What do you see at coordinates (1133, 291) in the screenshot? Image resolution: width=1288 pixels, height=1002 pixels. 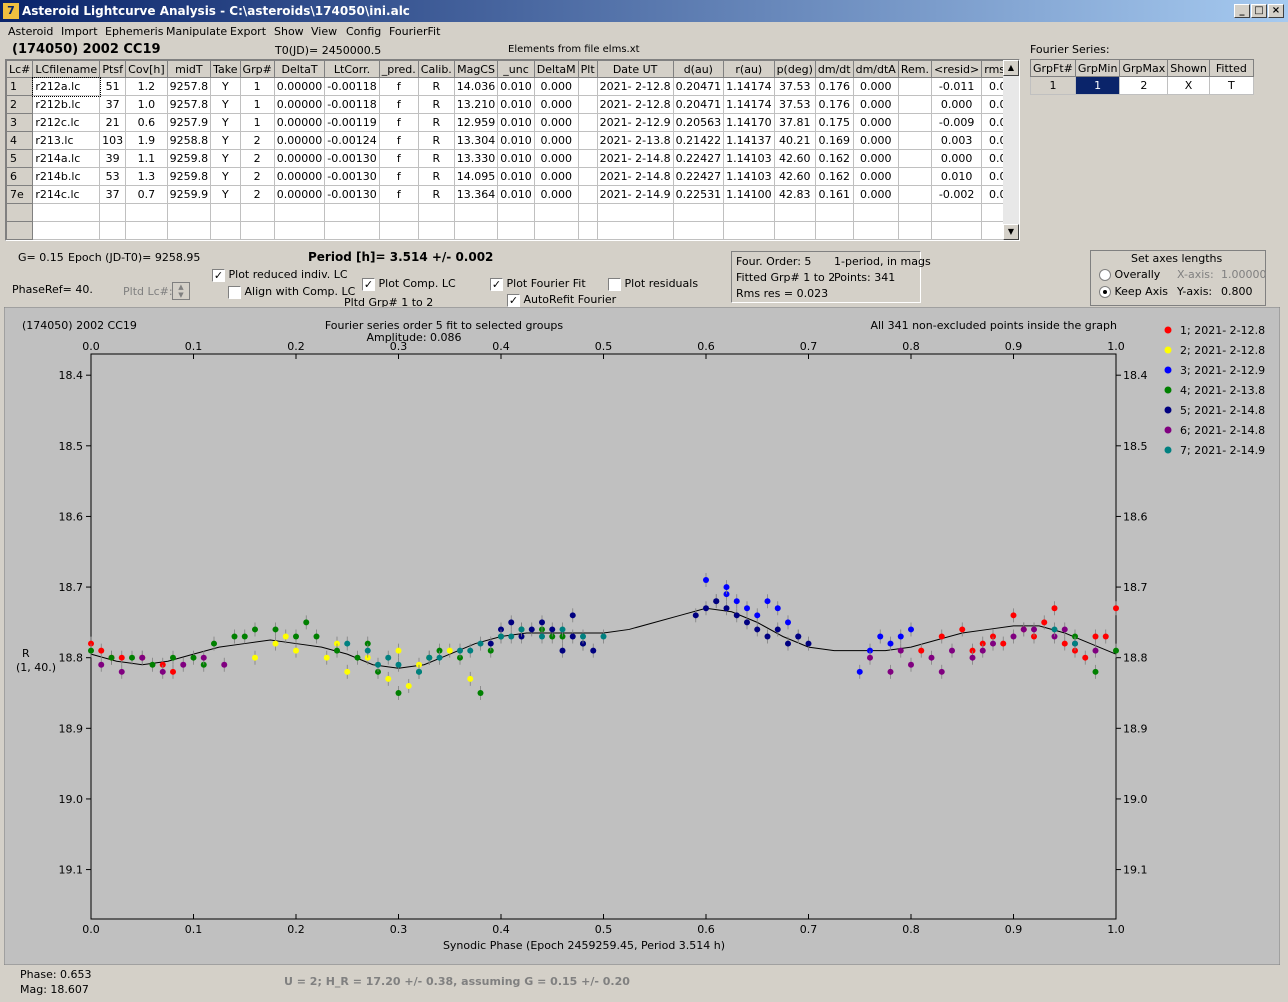 I see `keep-axis-radio: Keep Axis` at bounding box center [1133, 291].